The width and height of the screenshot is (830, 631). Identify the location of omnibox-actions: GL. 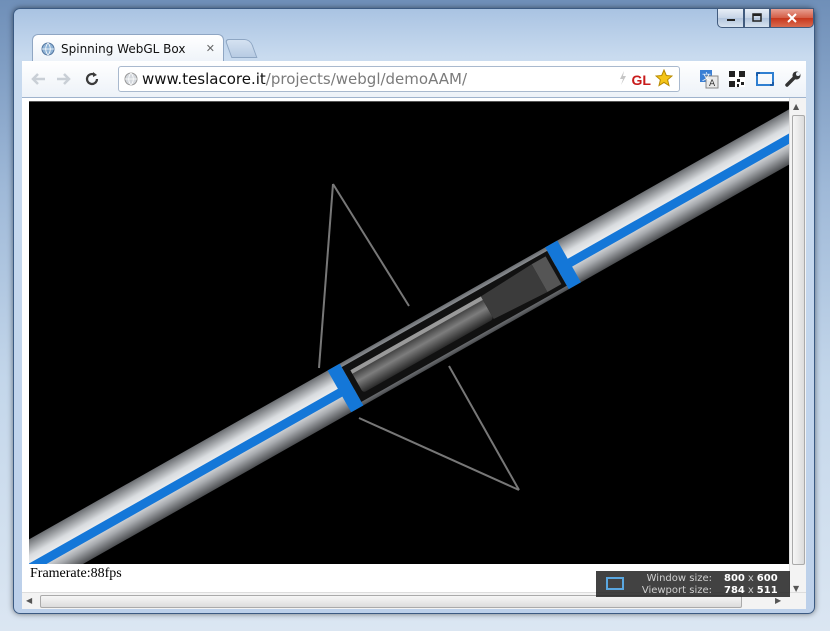
(646, 79).